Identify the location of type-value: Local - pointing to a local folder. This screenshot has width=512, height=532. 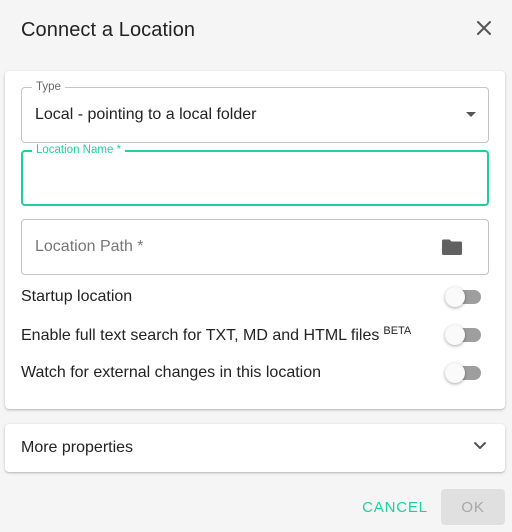
(146, 114).